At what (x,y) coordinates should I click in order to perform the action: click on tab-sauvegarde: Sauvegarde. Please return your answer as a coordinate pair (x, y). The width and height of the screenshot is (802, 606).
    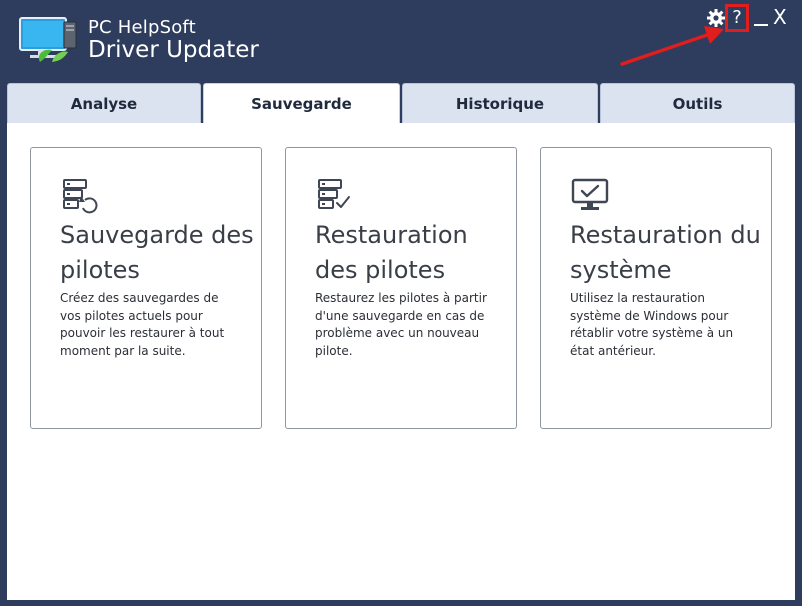
    Looking at the image, I should click on (301, 103).